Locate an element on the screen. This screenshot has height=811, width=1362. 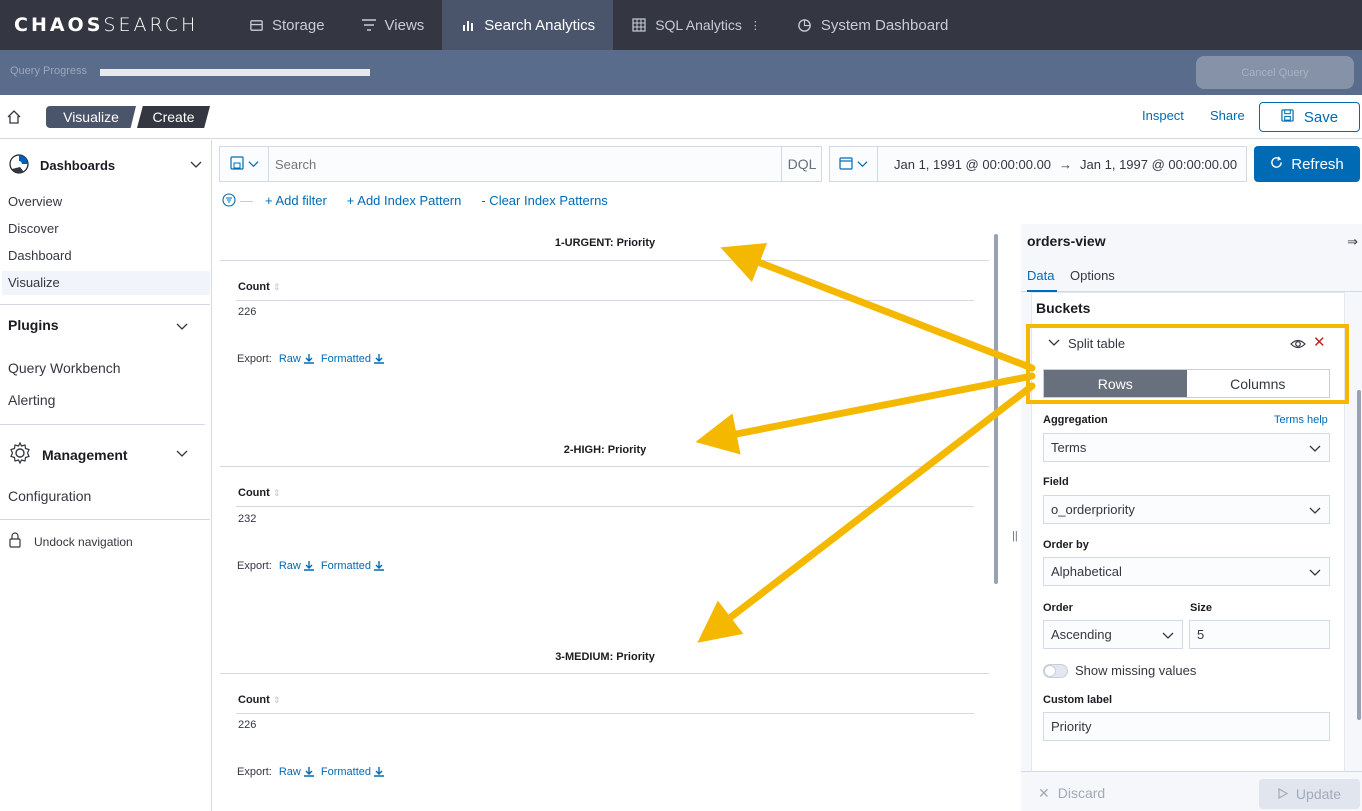
save-button: Save is located at coordinates (1309, 117).